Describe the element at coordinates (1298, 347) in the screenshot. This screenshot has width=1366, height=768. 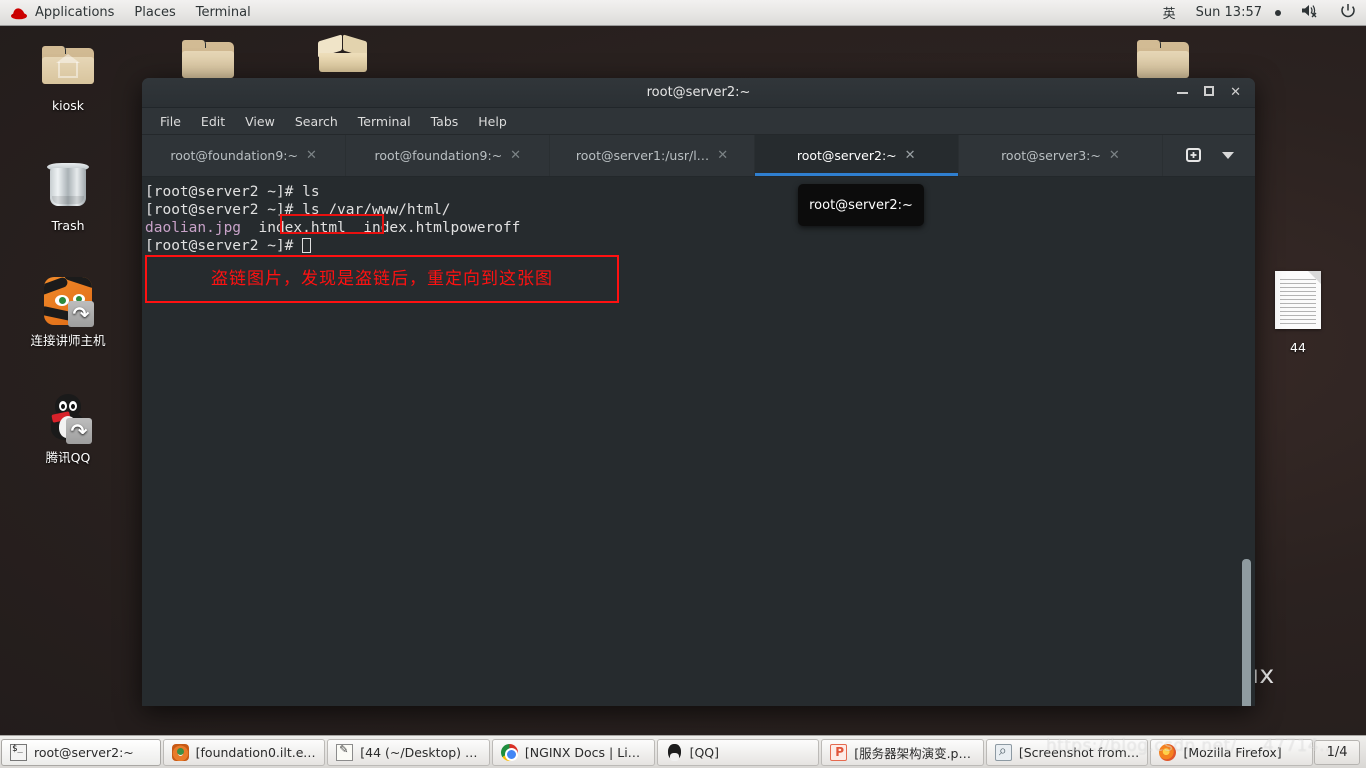
I see `desktop-icon-label: 44` at that location.